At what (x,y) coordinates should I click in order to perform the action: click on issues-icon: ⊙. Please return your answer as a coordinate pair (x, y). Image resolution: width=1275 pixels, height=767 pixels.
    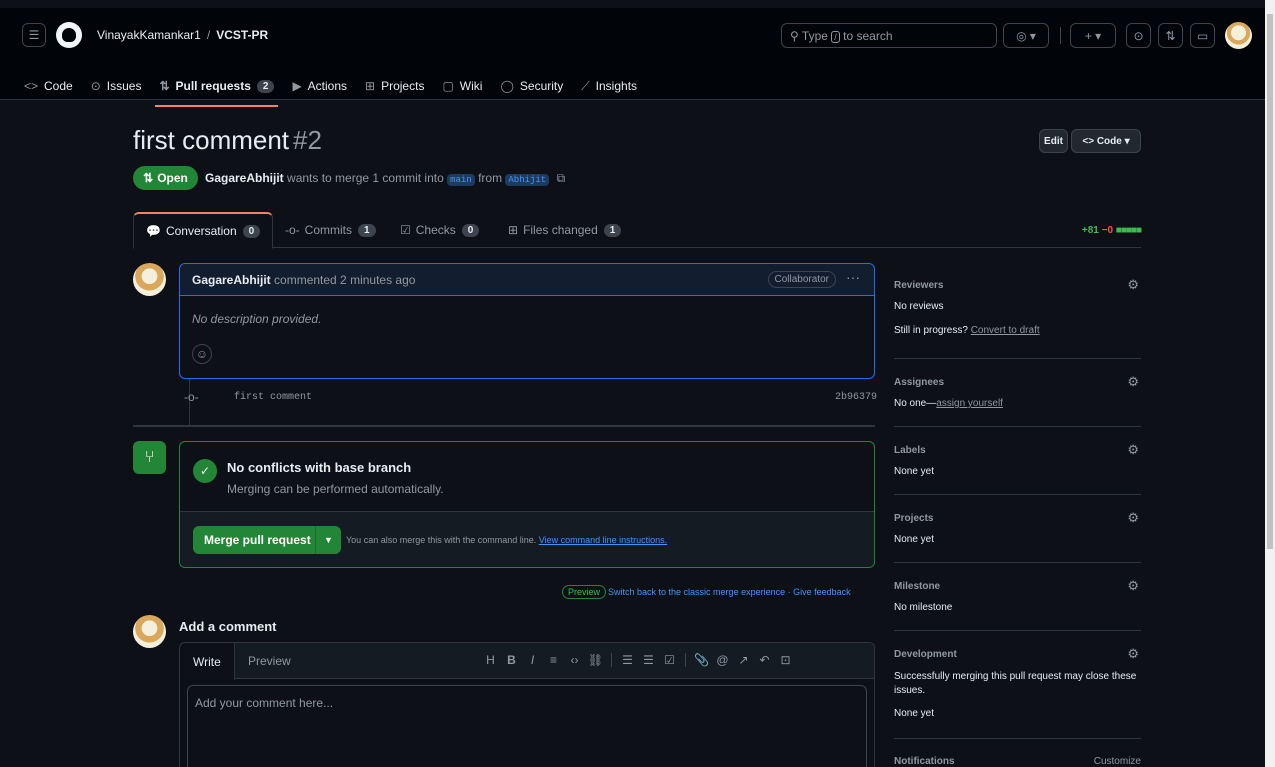
    Looking at the image, I should click on (1138, 35).